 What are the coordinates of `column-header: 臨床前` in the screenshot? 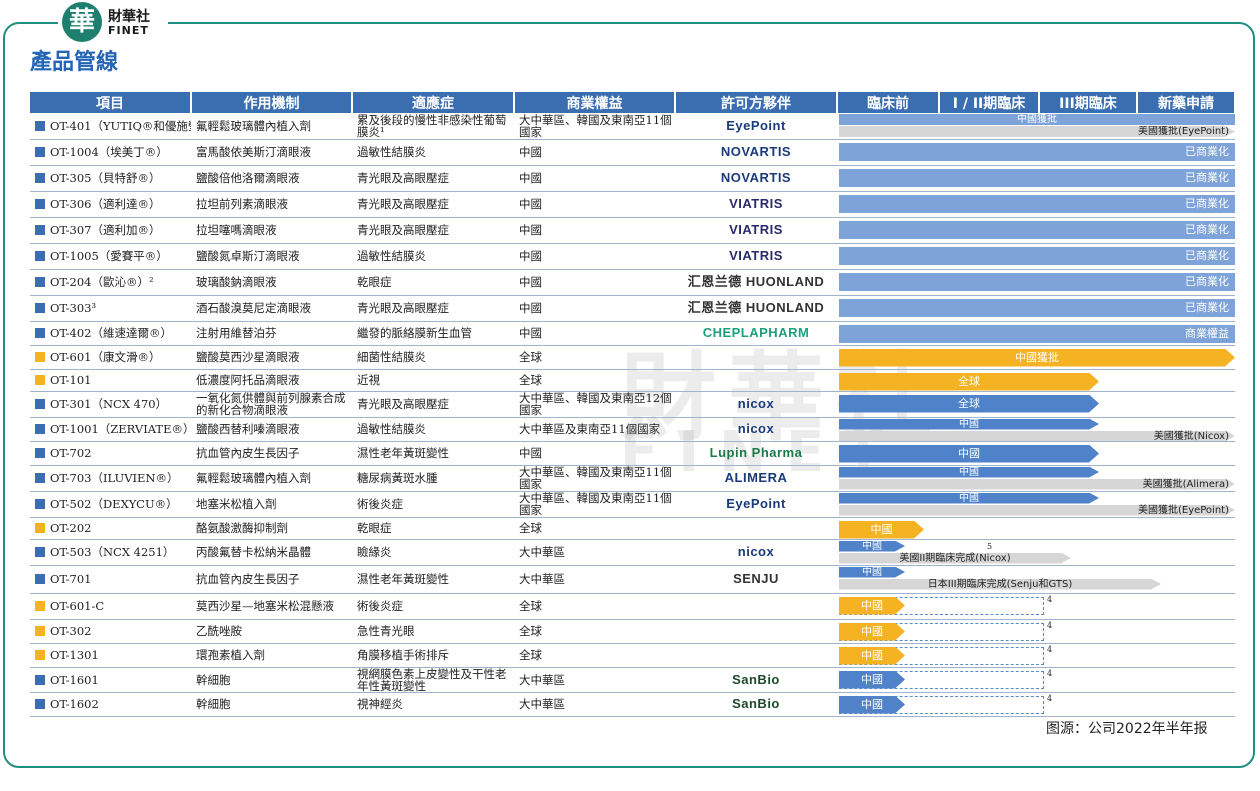 It's located at (888, 102).